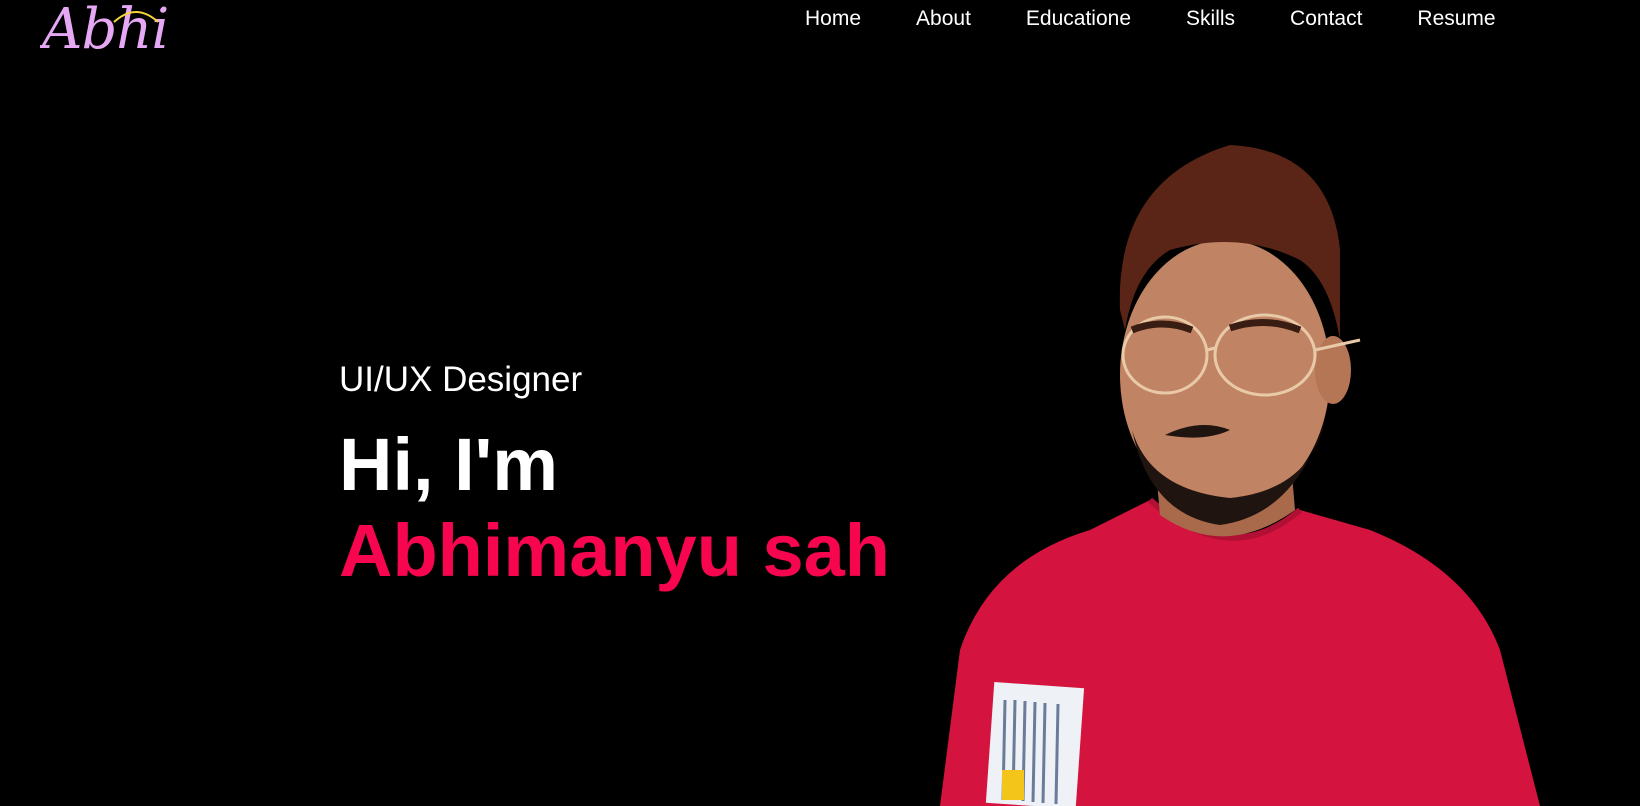  What do you see at coordinates (1211, 349) in the screenshot?
I see `glasses-bridge` at bounding box center [1211, 349].